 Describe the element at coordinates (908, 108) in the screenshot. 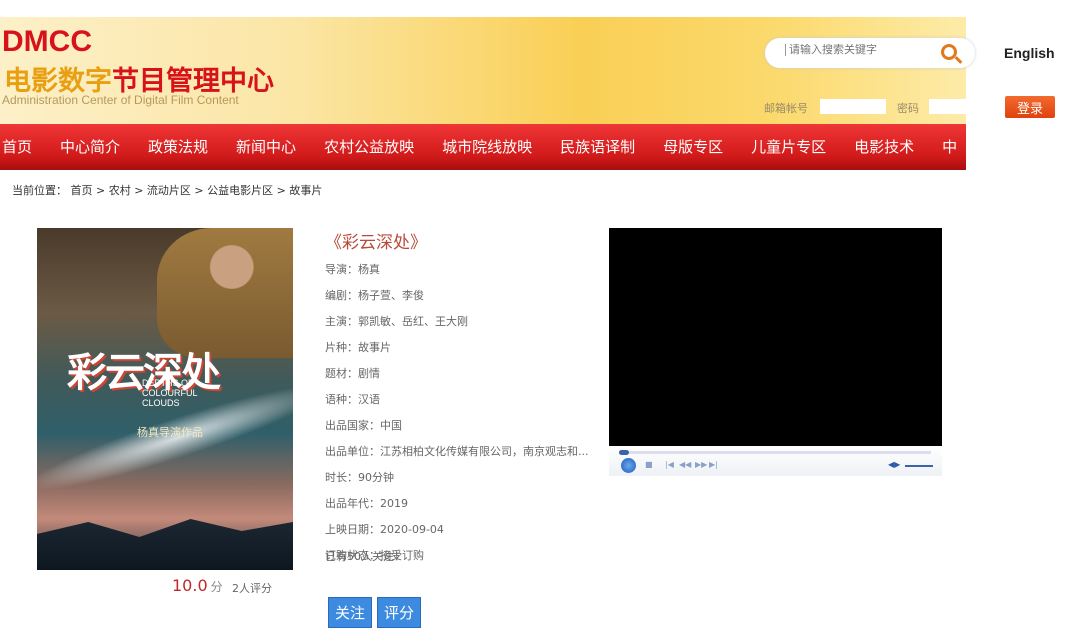

I see `password-label: 密码` at that location.